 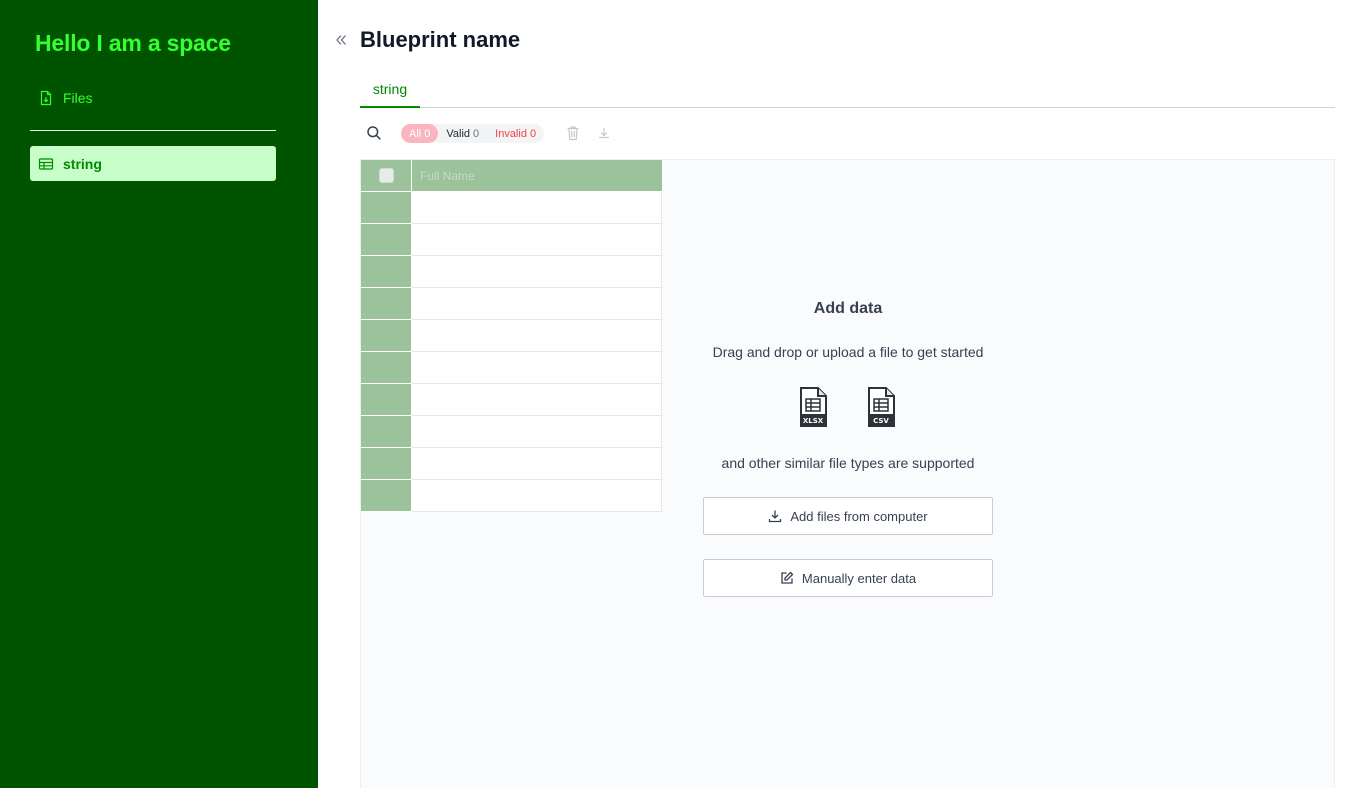 I want to click on file-icon, so click(x=46, y=98).